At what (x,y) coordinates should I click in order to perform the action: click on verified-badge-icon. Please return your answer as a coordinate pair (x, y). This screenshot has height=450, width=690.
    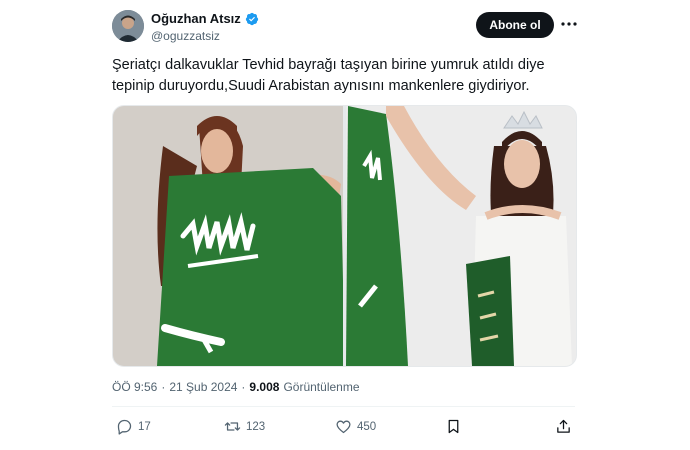
    Looking at the image, I should click on (252, 19).